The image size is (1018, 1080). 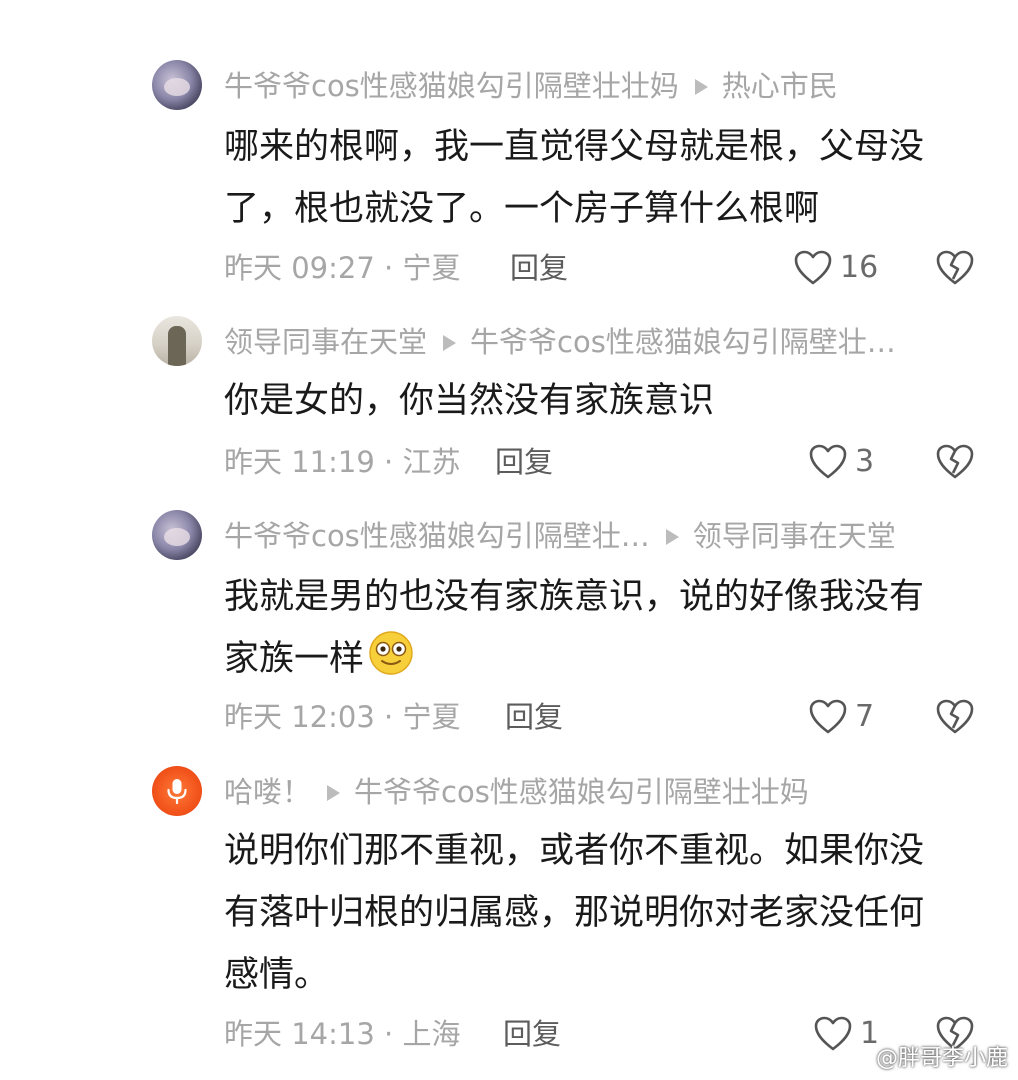 I want to click on time-location: 昨天 11:19 · 江苏, so click(x=342, y=462).